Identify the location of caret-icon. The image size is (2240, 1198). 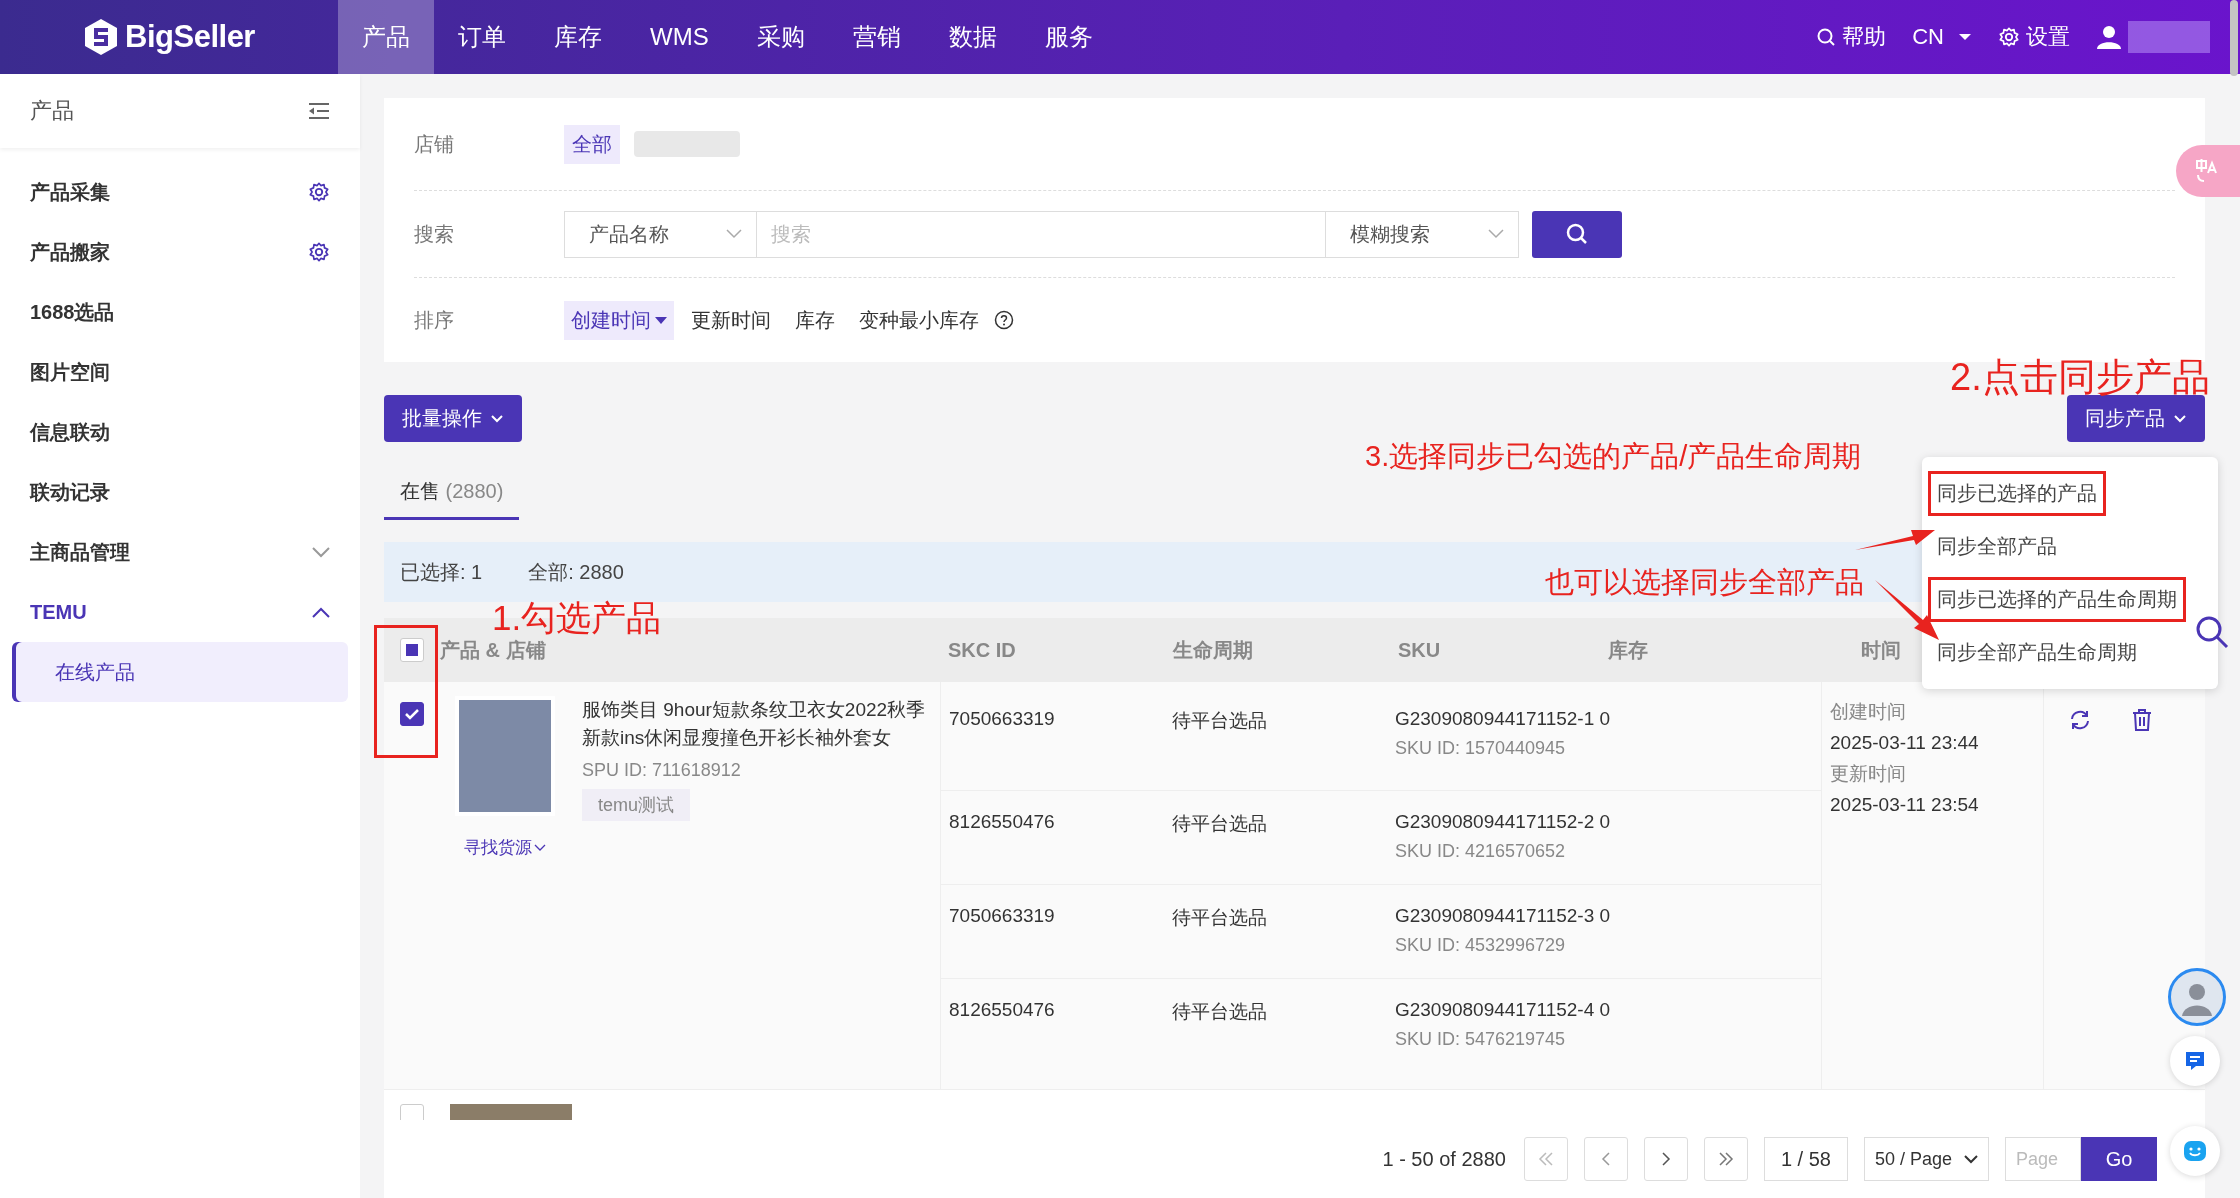
(1965, 37).